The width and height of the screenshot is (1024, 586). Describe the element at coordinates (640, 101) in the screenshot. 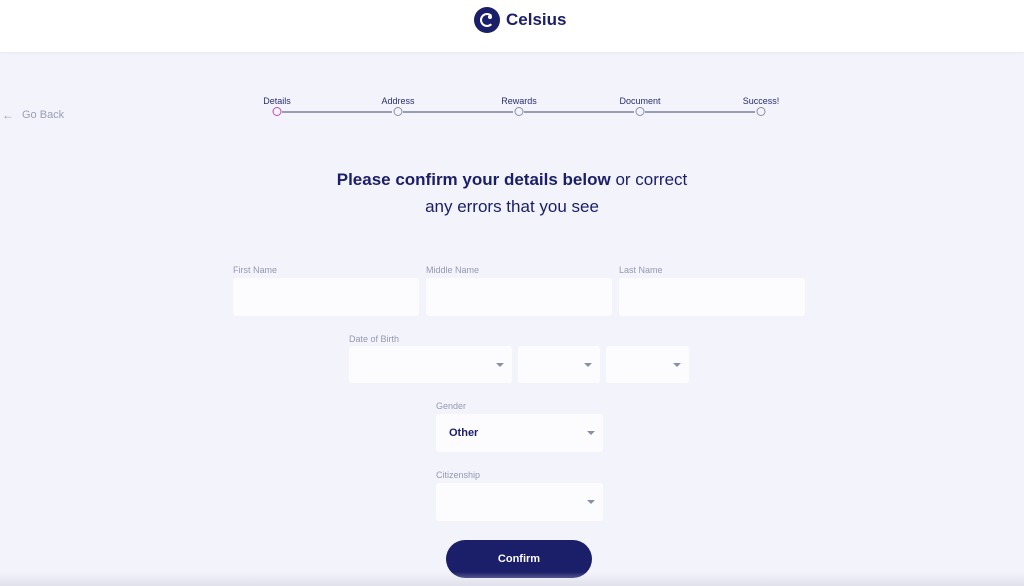

I see `step-label-document: Document` at that location.